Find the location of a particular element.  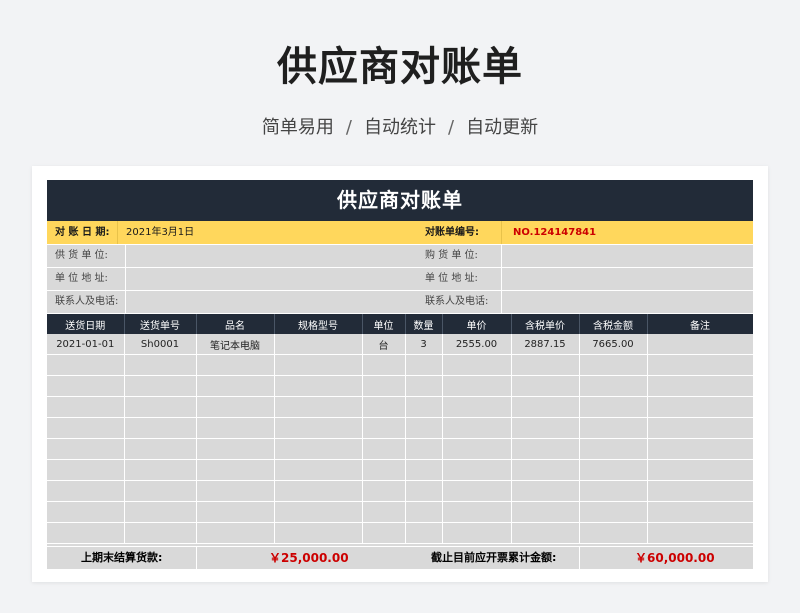

table-cell: 3 is located at coordinates (424, 344).